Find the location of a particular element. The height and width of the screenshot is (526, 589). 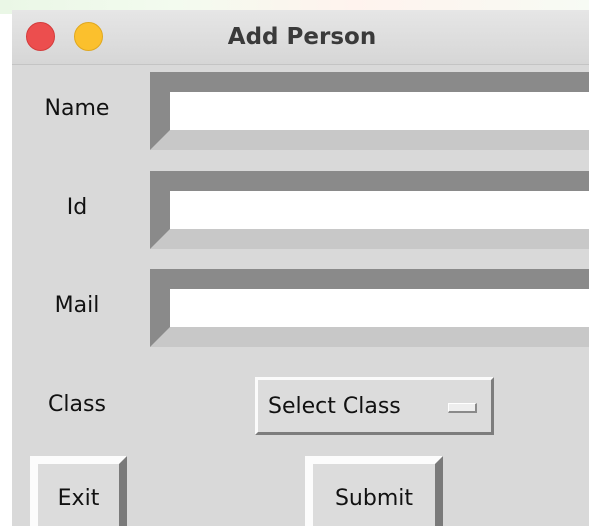

class-select-dropdown: Select Class is located at coordinates (374, 406).